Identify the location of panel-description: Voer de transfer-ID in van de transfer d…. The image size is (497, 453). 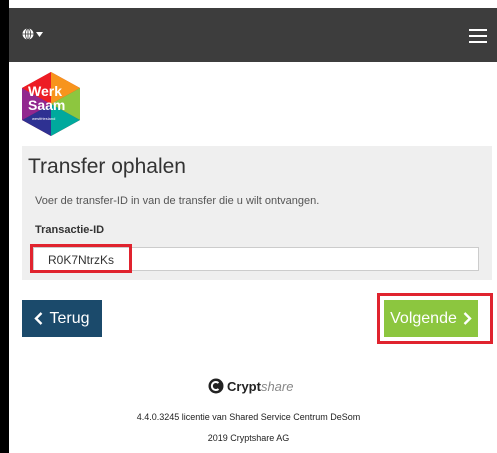
(177, 201).